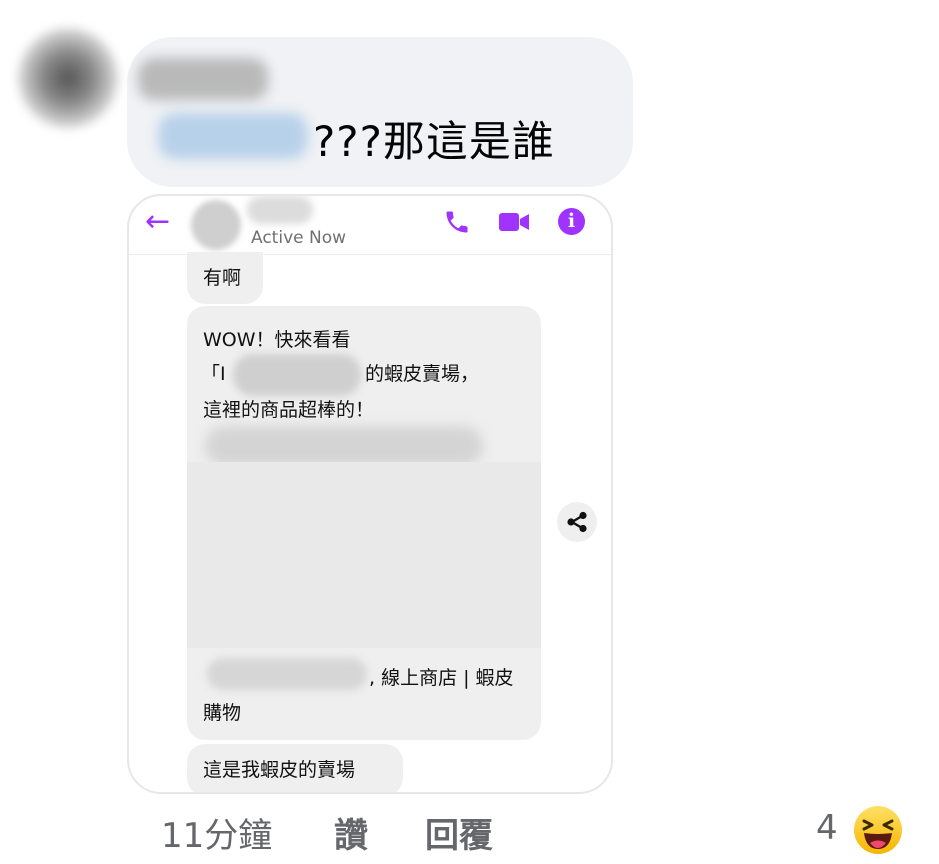 The image size is (939, 864). What do you see at coordinates (514, 222) in the screenshot?
I see `video-camera-icon` at bounding box center [514, 222].